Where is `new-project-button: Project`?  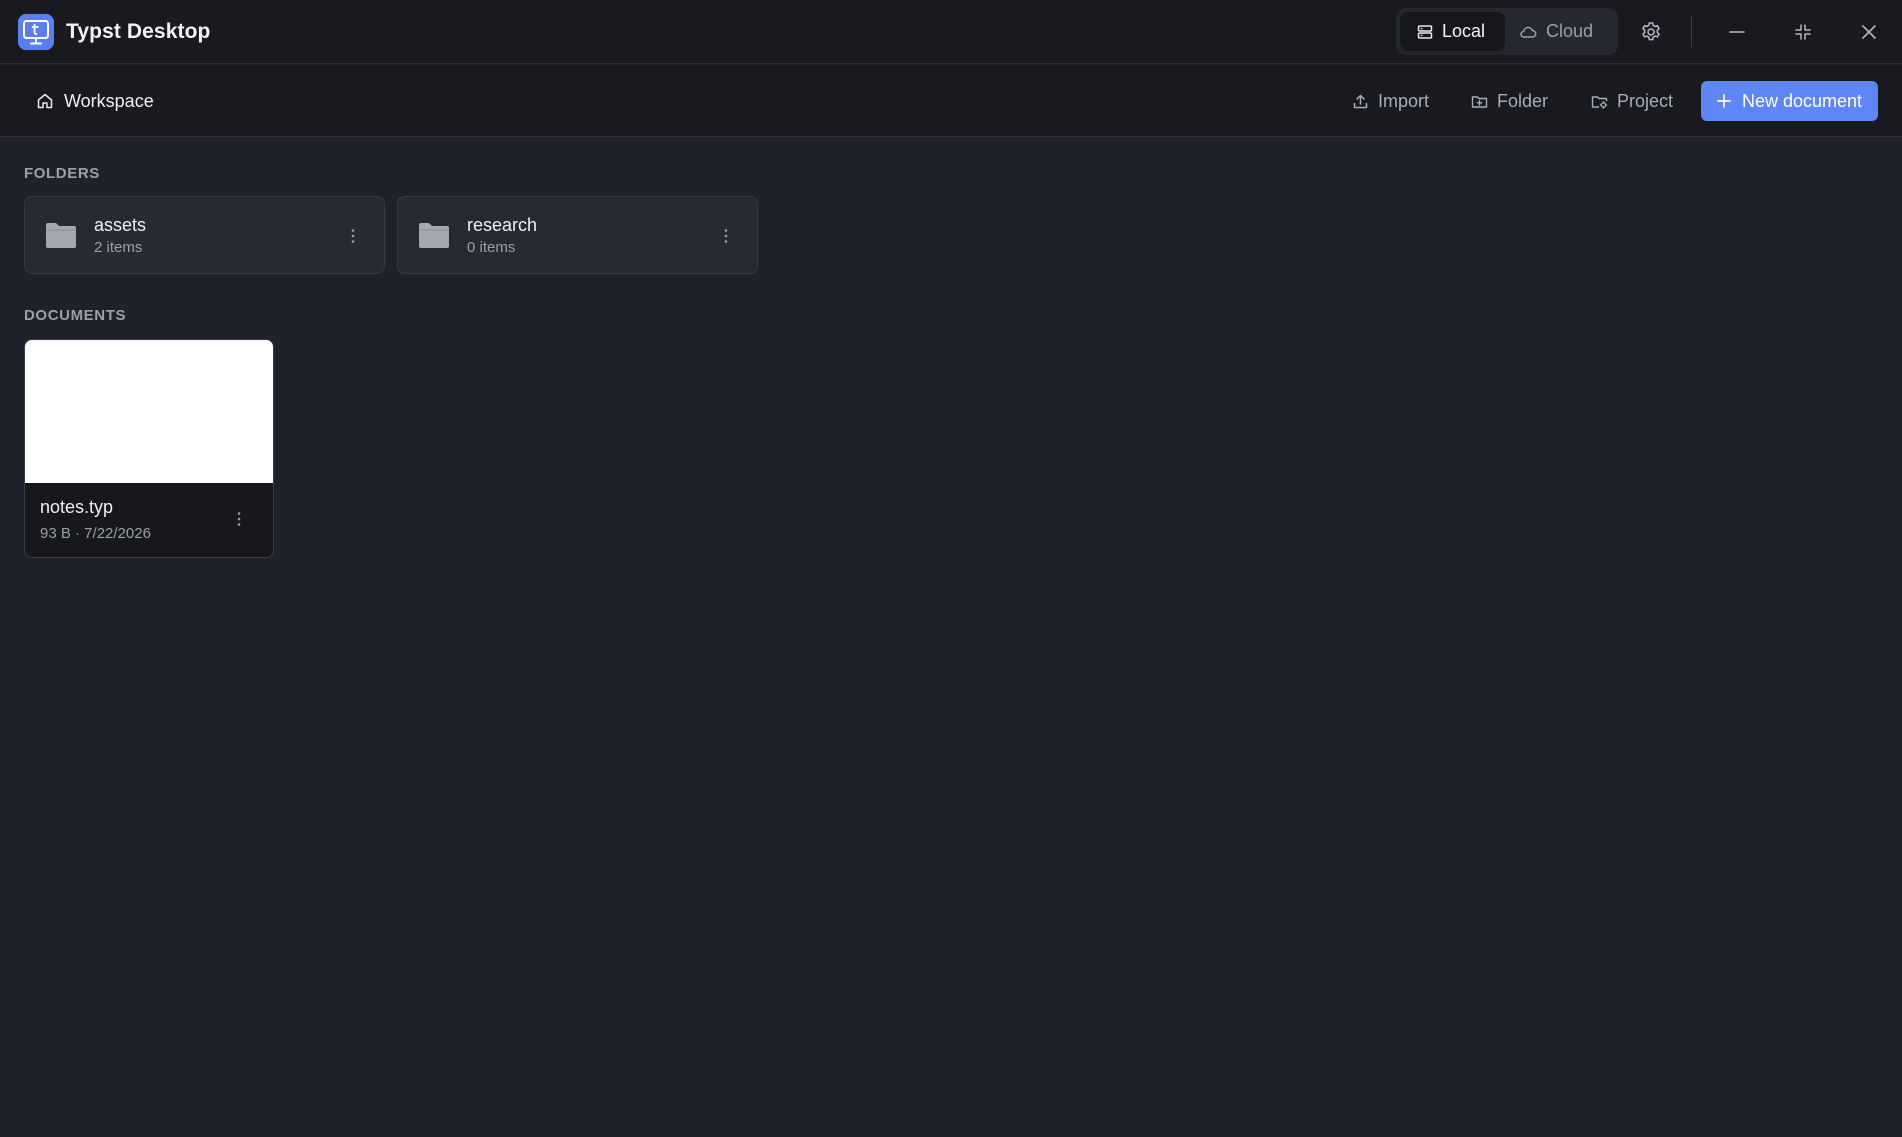 new-project-button: Project is located at coordinates (1632, 101).